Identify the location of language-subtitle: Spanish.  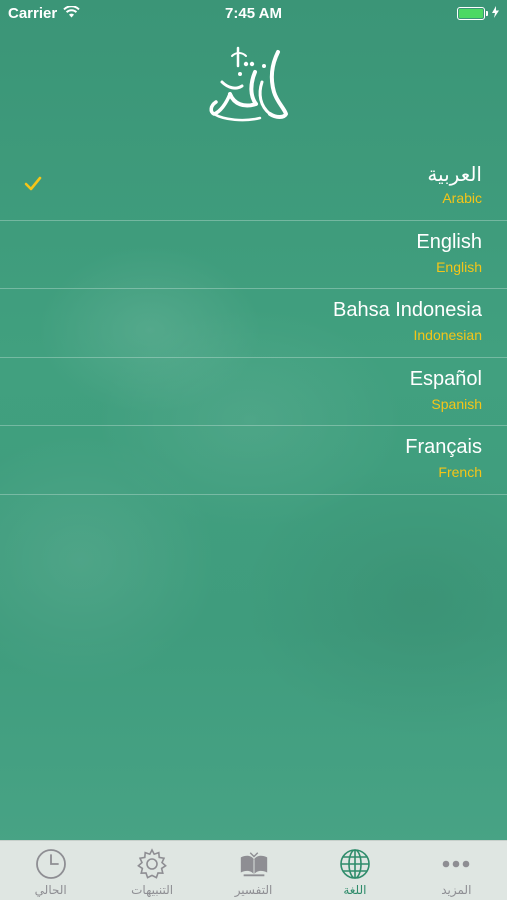
(456, 403).